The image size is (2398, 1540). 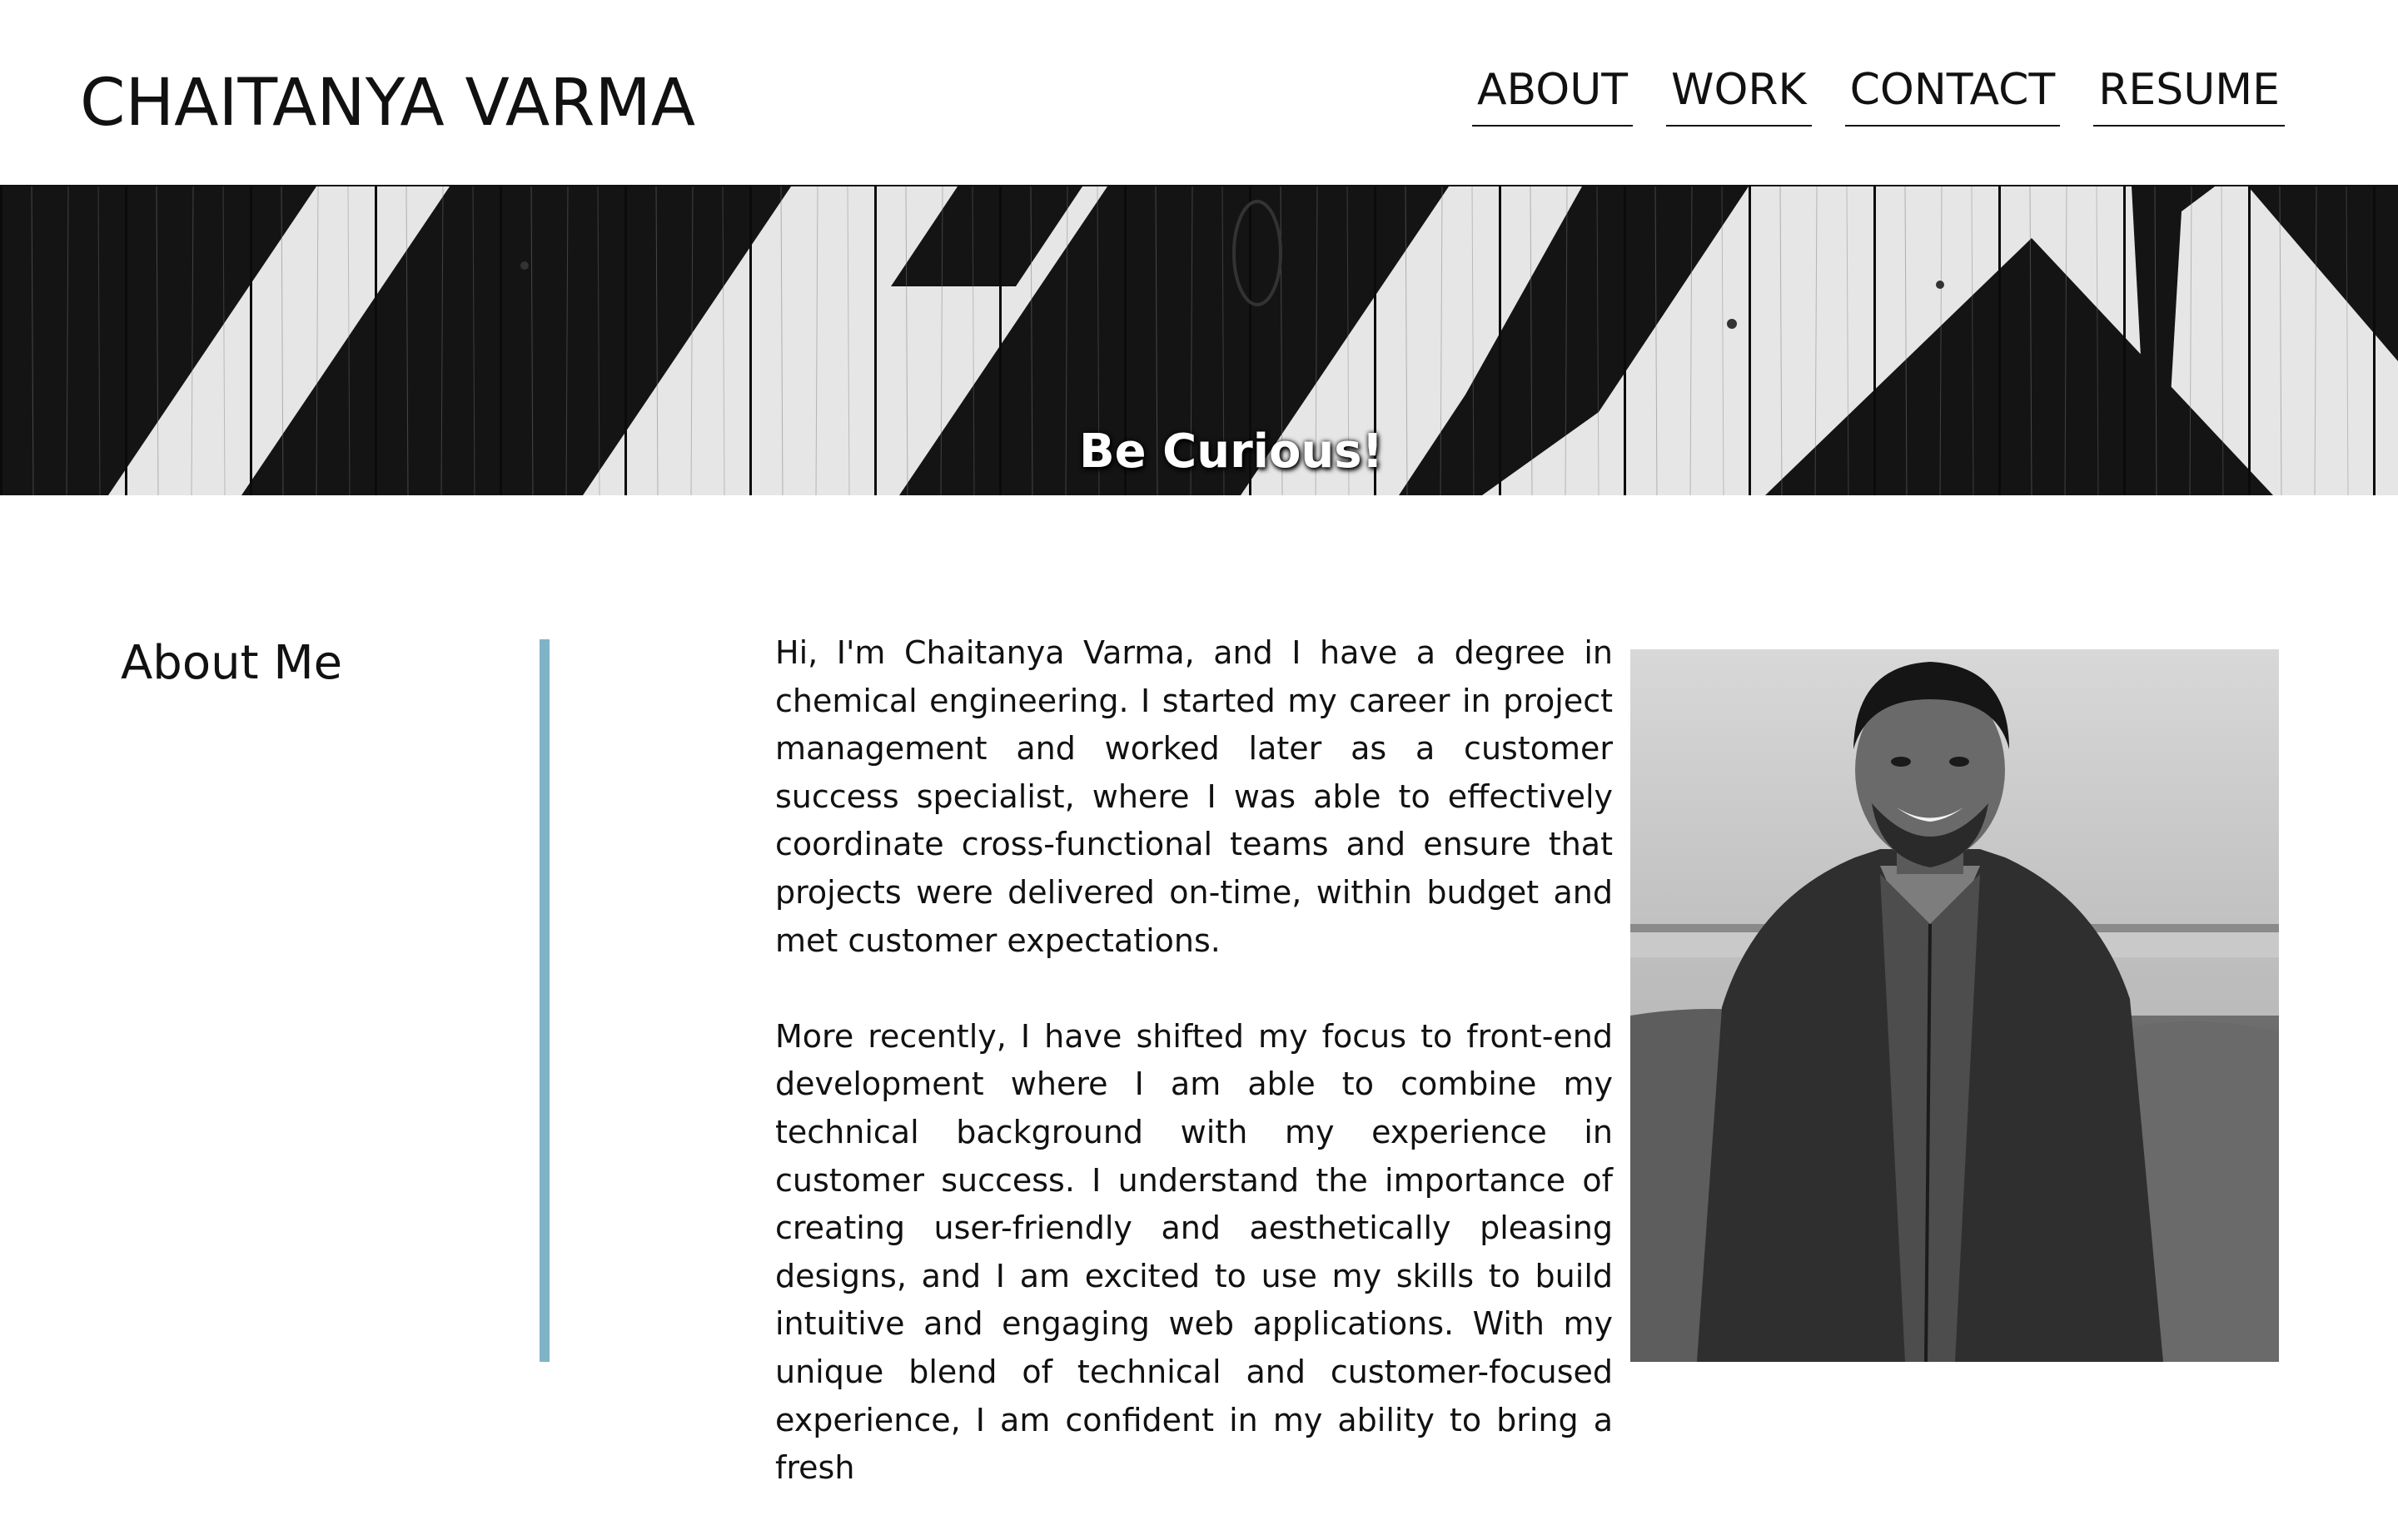 What do you see at coordinates (387, 103) in the screenshot?
I see `site-title: CHAITANYA VARMA` at bounding box center [387, 103].